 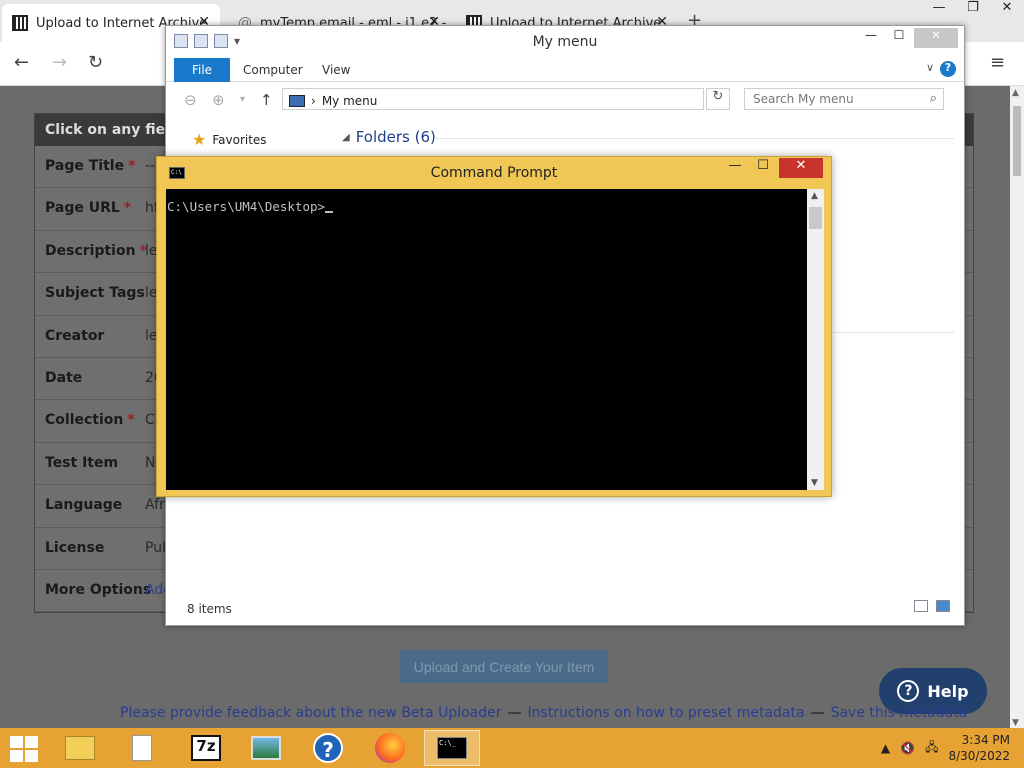 I want to click on picture-icon, so click(x=266, y=748).